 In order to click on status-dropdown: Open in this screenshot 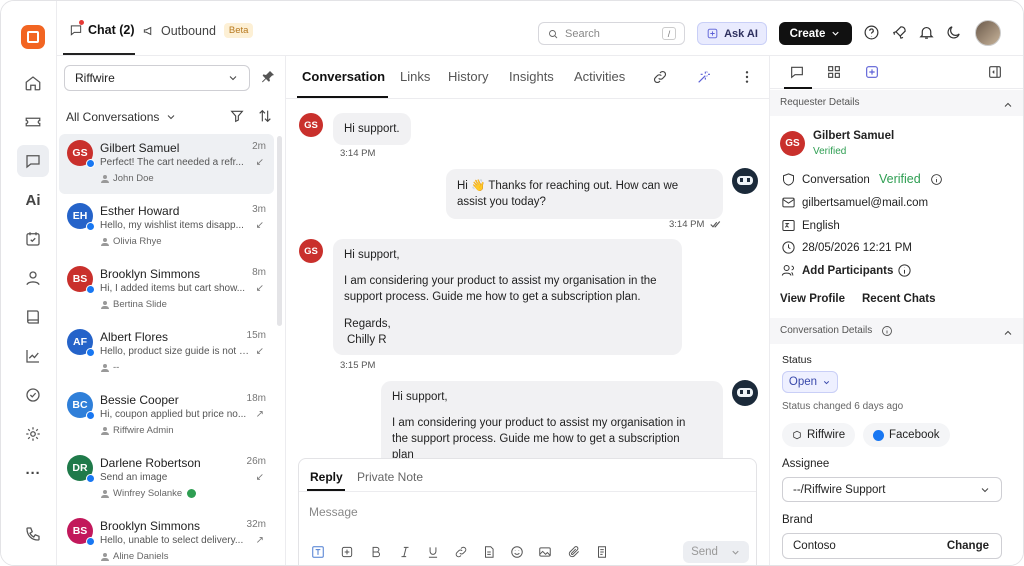, I will do `click(810, 382)`.